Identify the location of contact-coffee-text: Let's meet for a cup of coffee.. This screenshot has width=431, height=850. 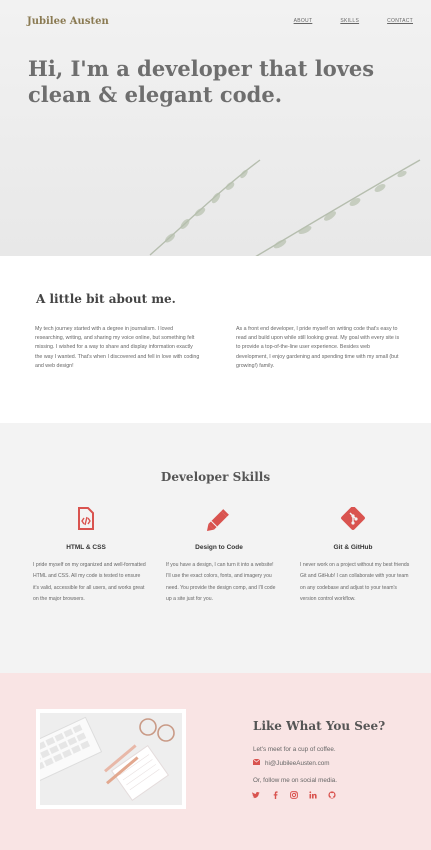
(294, 749).